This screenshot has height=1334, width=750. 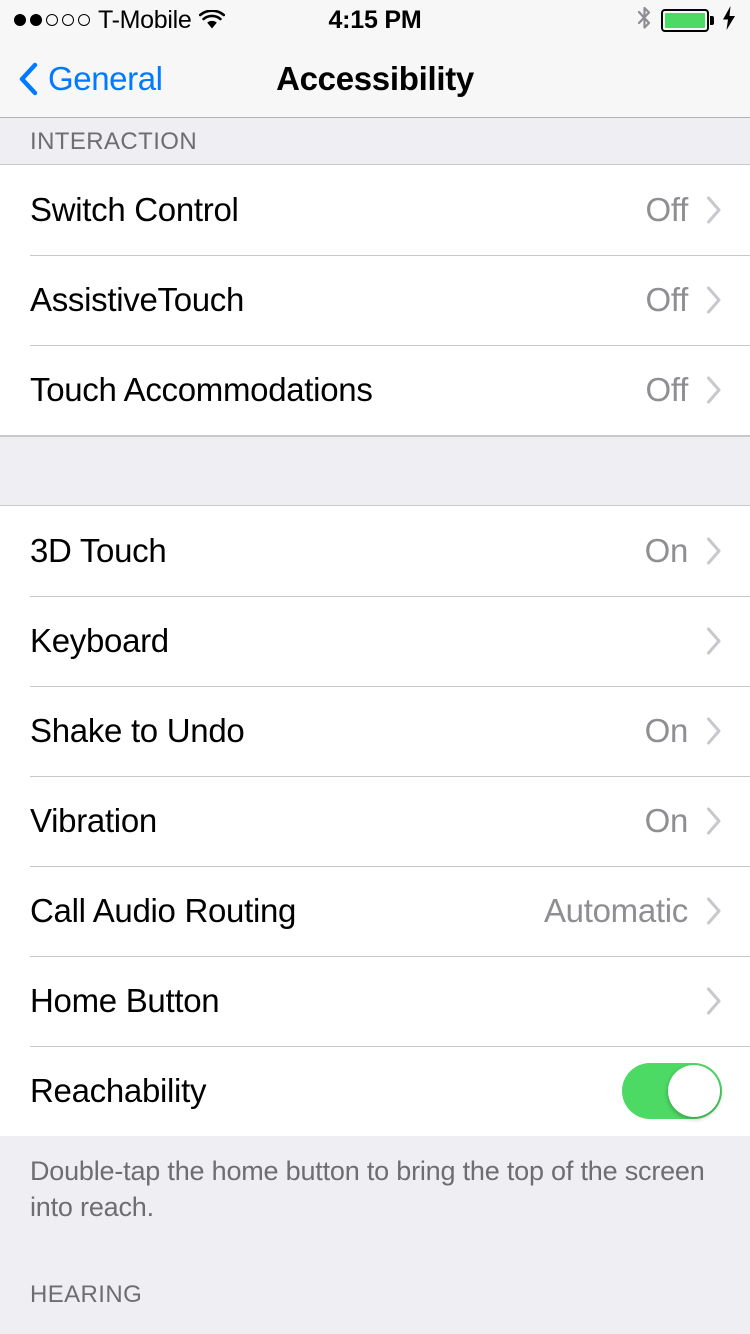 What do you see at coordinates (212, 19) in the screenshot?
I see `wifi-icon` at bounding box center [212, 19].